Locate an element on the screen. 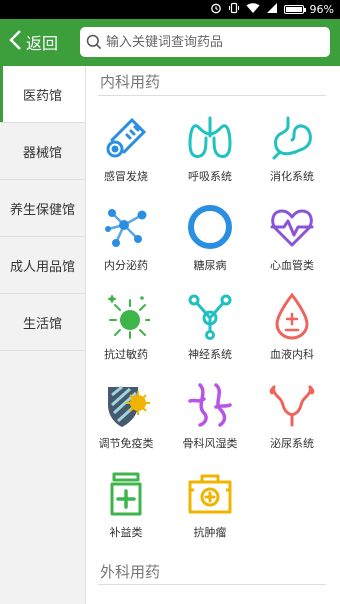 The width and height of the screenshot is (340, 604). neuron-icon is located at coordinates (210, 317).